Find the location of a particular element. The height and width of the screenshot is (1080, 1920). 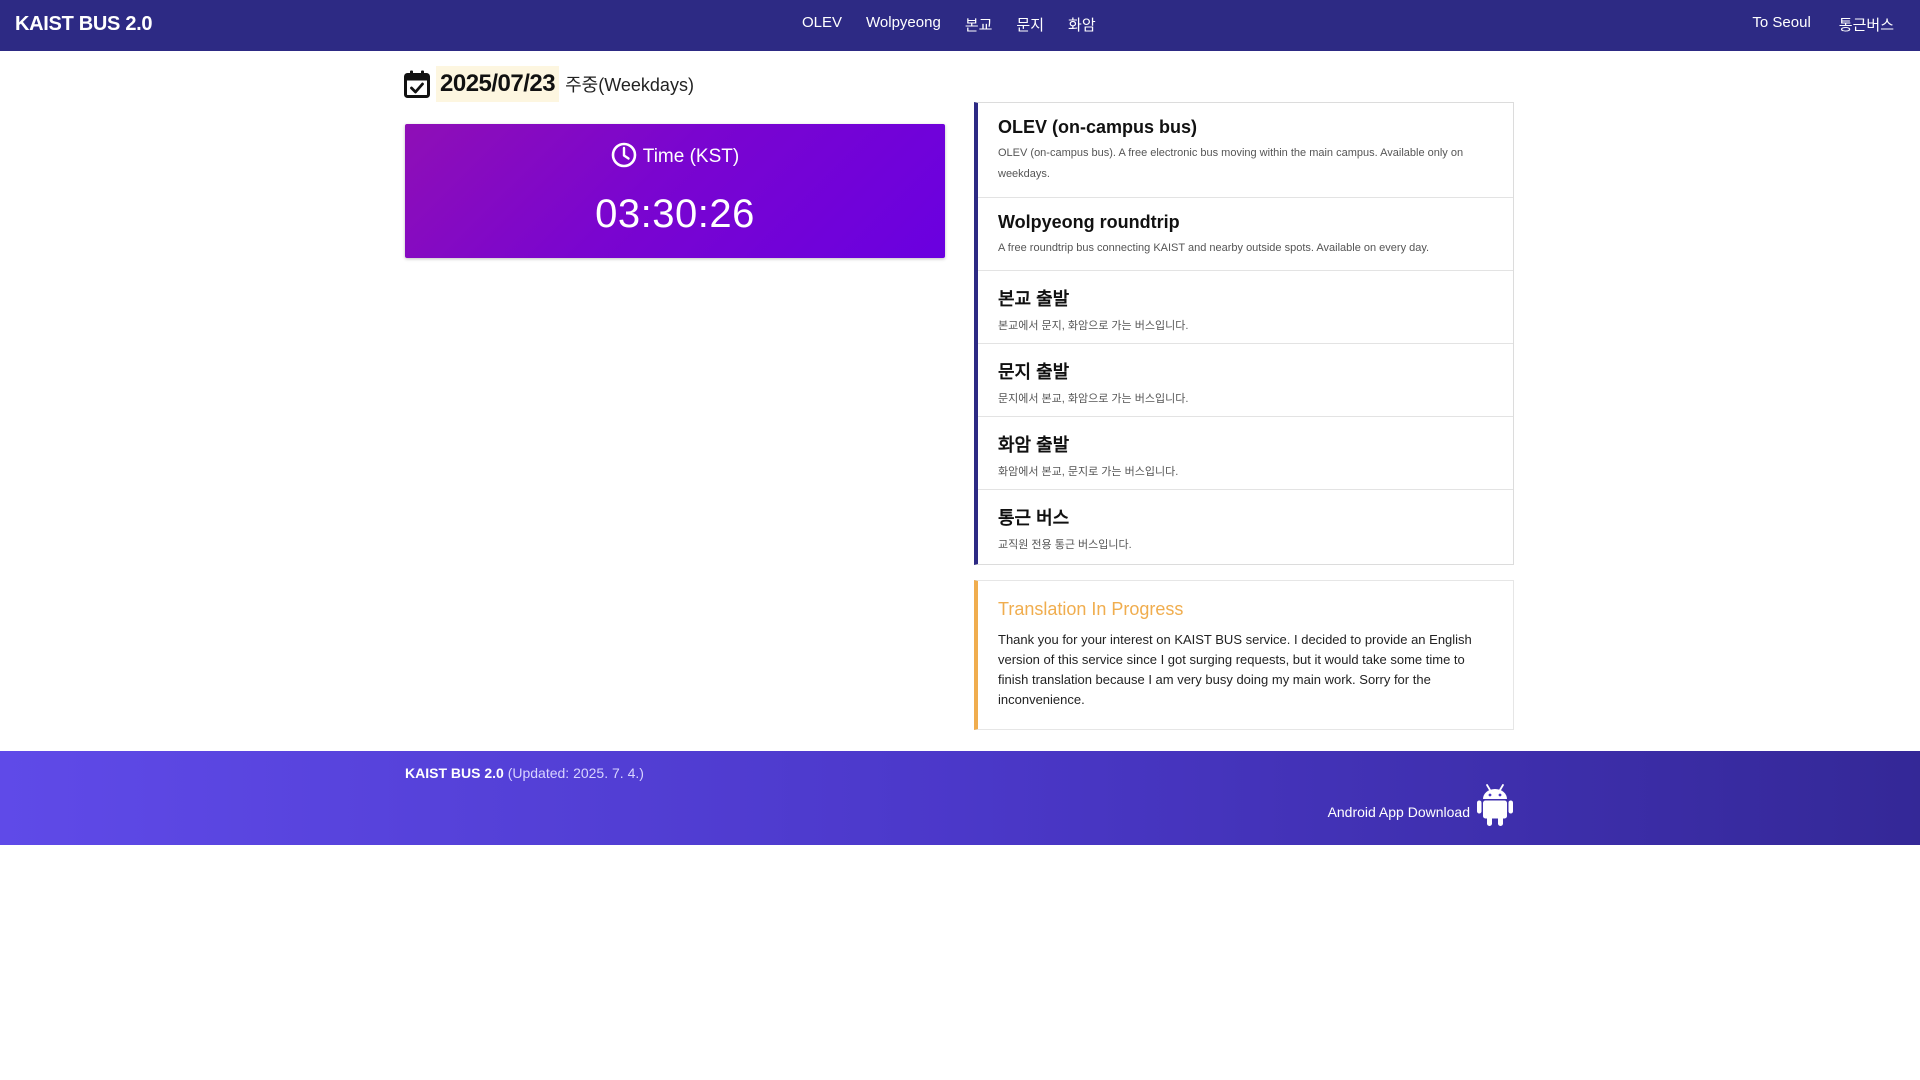

route-title: Wolpyeong roundtrip is located at coordinates (1089, 222).